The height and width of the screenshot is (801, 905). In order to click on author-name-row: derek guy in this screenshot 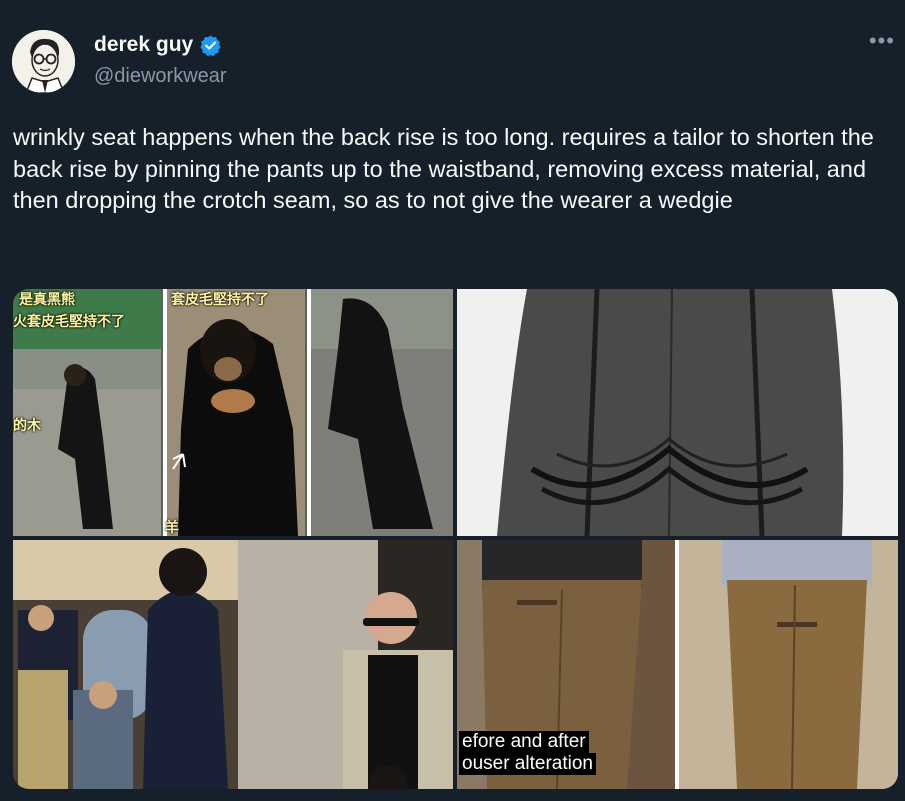, I will do `click(158, 45)`.